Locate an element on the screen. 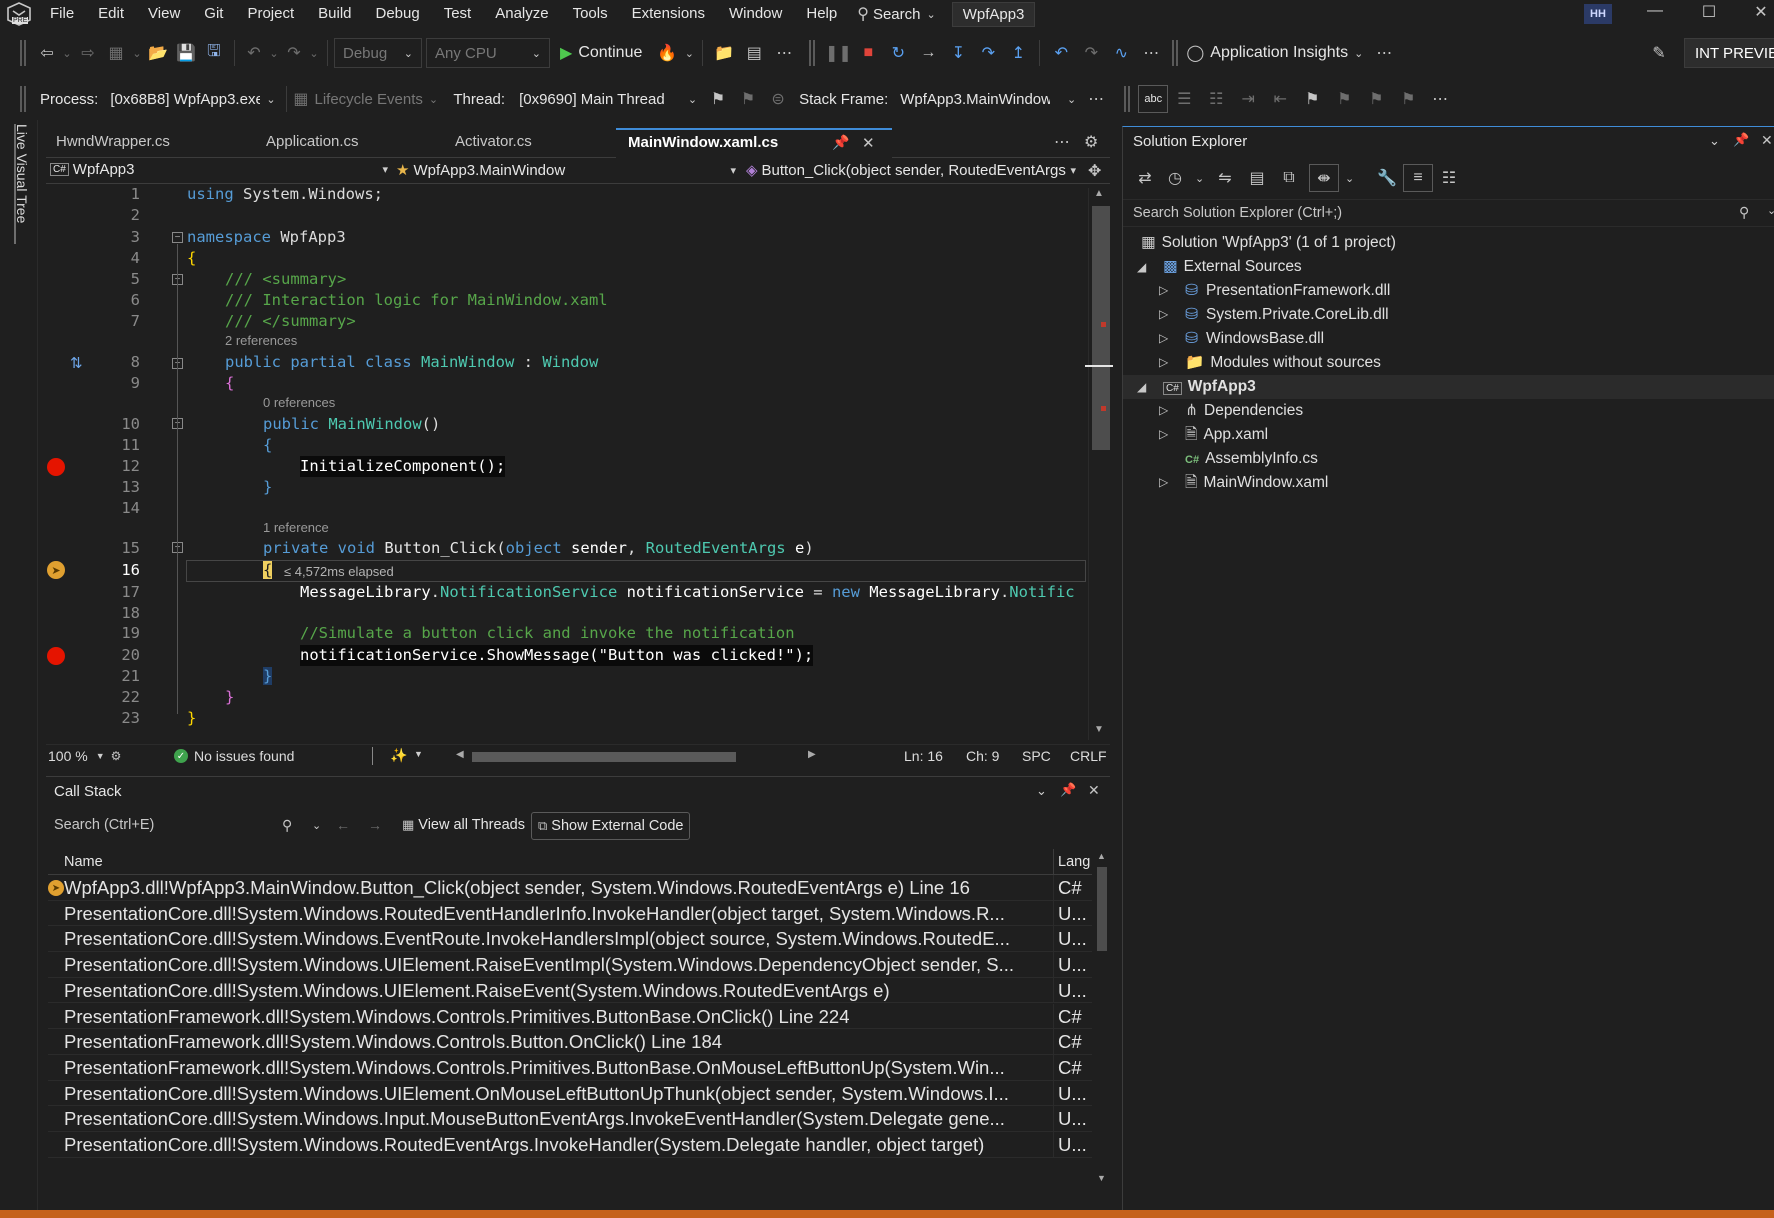 This screenshot has height=1218, width=1774. codelens-references: 2 references is located at coordinates (261, 340).